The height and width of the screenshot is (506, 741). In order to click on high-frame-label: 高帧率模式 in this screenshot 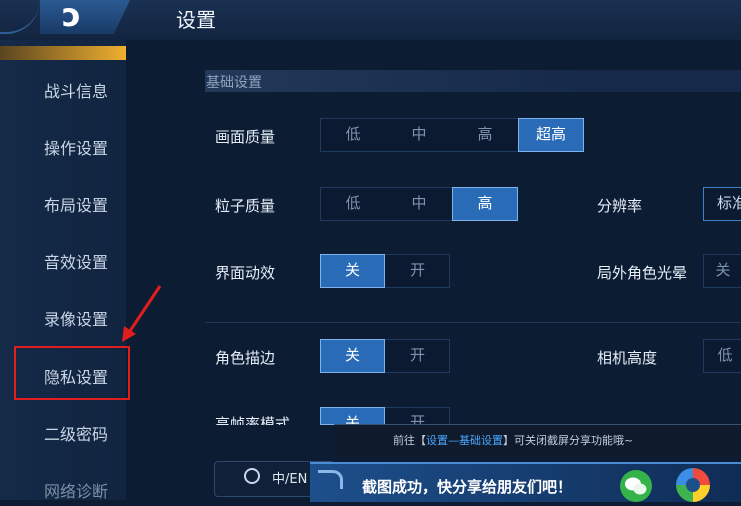, I will do `click(253, 420)`.